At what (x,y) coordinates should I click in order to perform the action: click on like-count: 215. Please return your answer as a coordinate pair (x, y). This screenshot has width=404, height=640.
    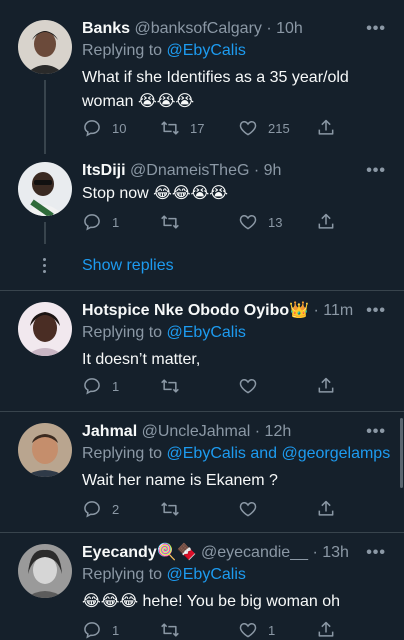
    Looking at the image, I should click on (279, 128).